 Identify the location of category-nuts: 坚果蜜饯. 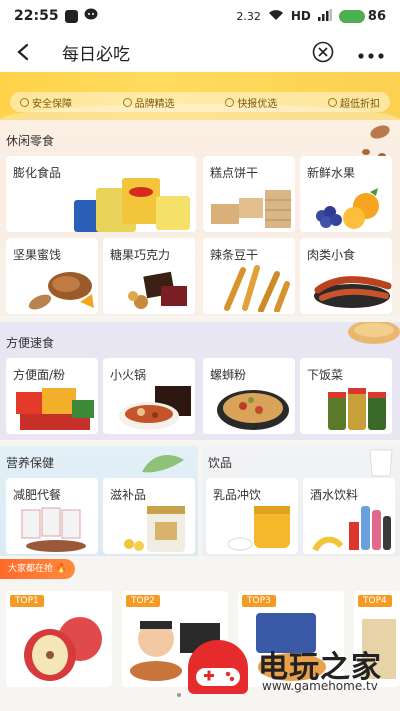
(52, 276).